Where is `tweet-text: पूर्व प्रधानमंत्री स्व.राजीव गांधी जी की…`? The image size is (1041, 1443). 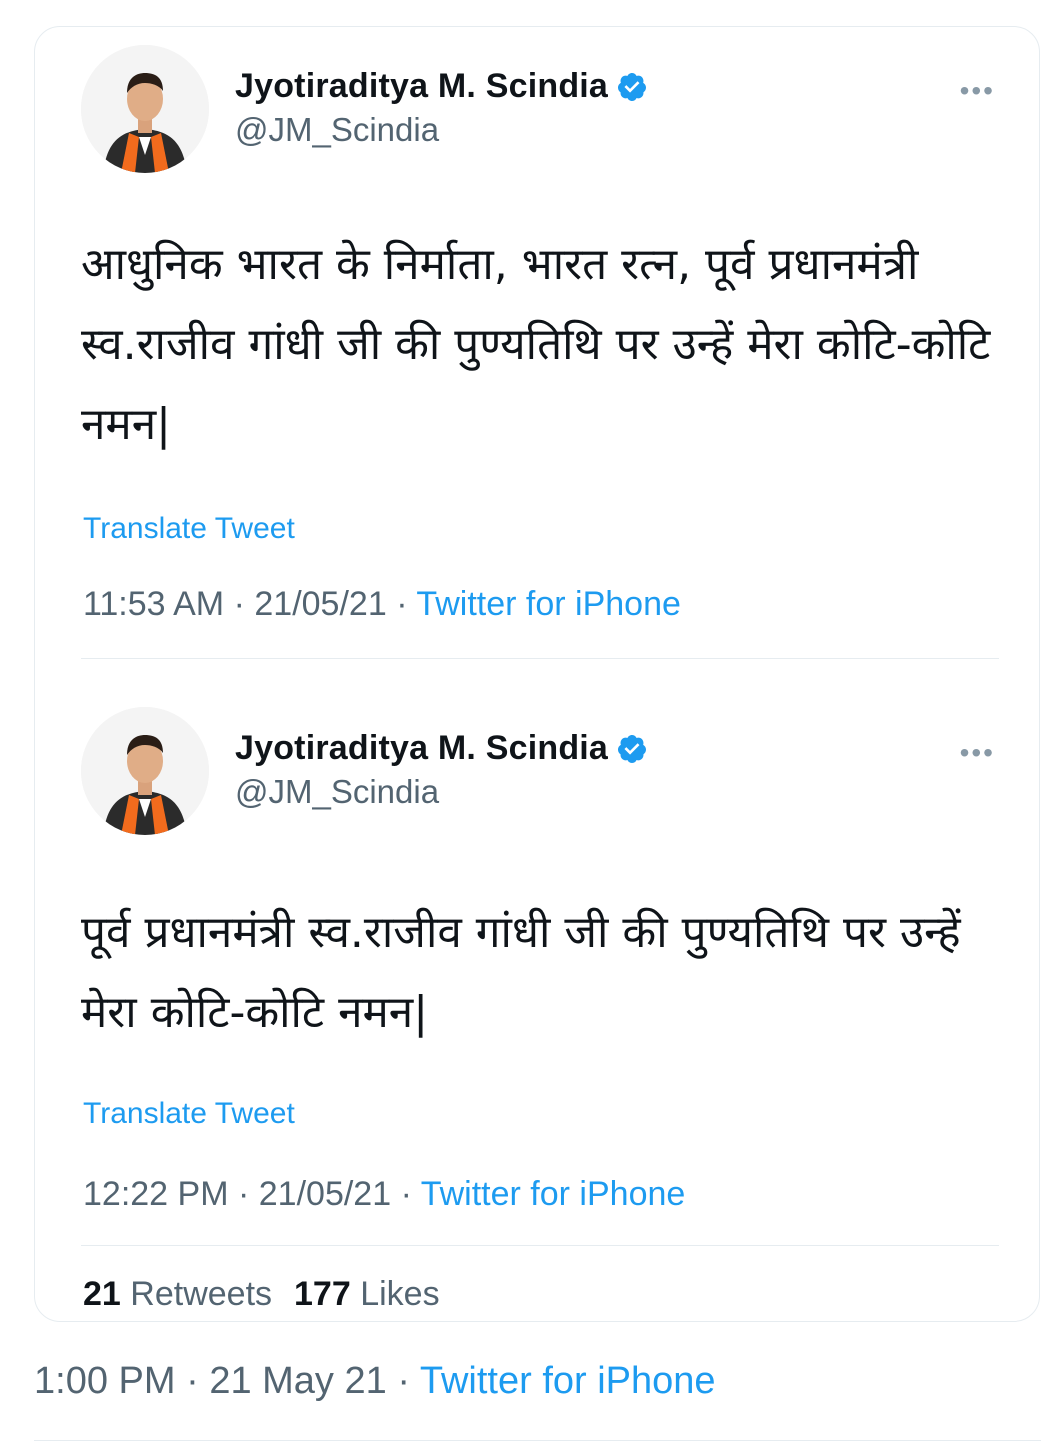
tweet-text: पूर्व प्रधानमंत्री स्व.राजीव गांधी जी की… is located at coordinates (521, 972).